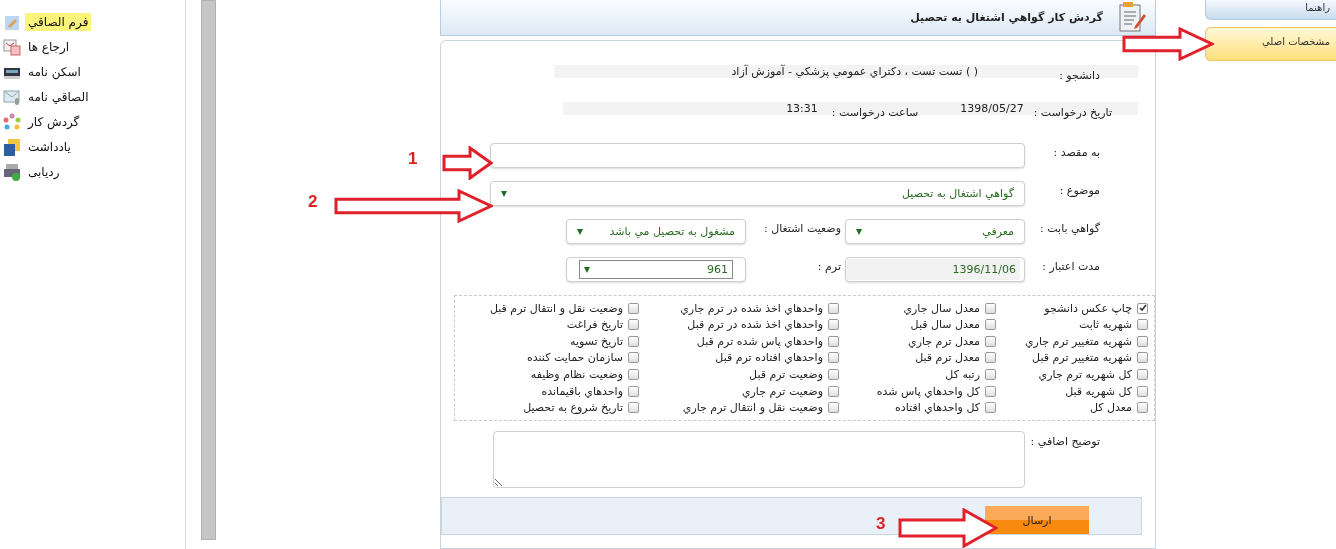 This screenshot has width=1336, height=549. Describe the element at coordinates (854, 71) in the screenshot. I see `student-value: ( ) تست تست ، دکتراي عمومي پزشکي - آموزش آزاد` at that location.